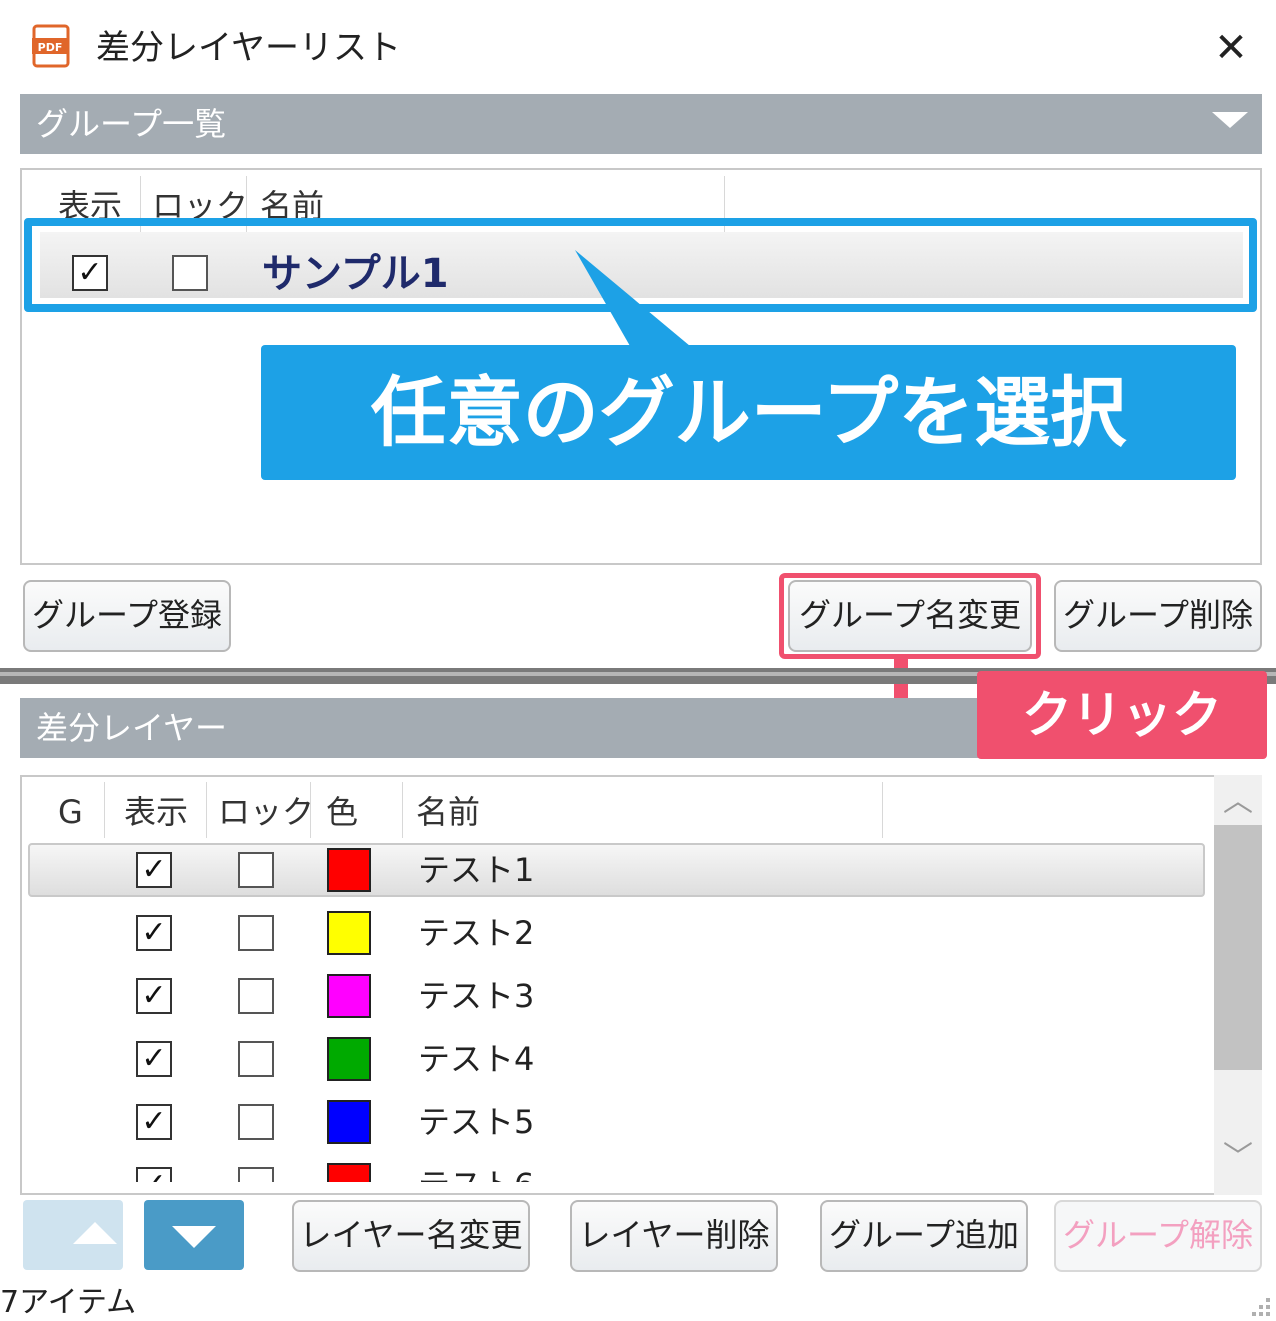 This screenshot has height=1321, width=1276. I want to click on arrow-up-icon, so click(95, 1233).